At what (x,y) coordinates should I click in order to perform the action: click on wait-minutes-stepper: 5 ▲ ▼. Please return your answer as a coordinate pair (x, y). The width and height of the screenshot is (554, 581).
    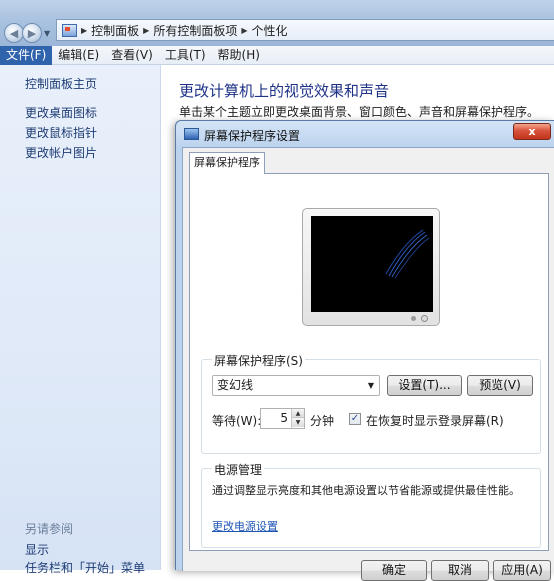
    Looking at the image, I should click on (282, 418).